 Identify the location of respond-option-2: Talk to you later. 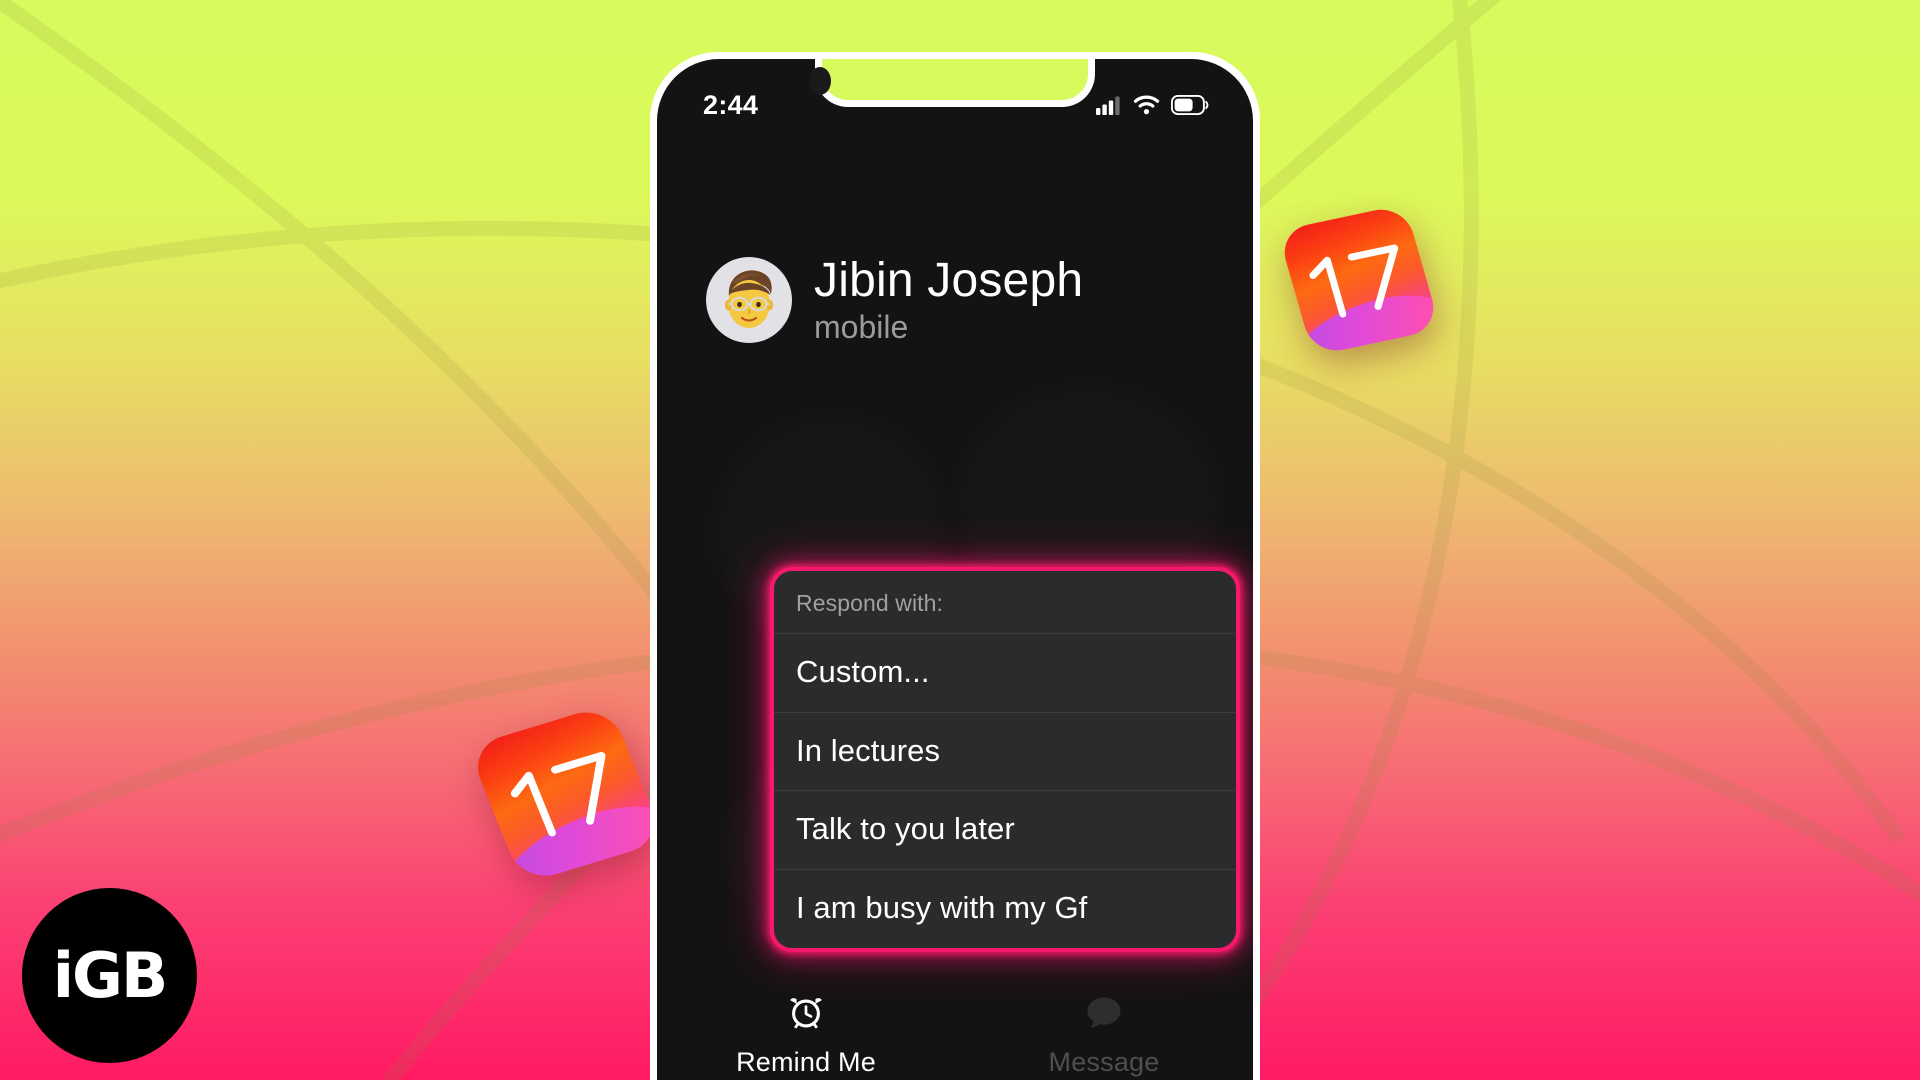
(1005, 830).